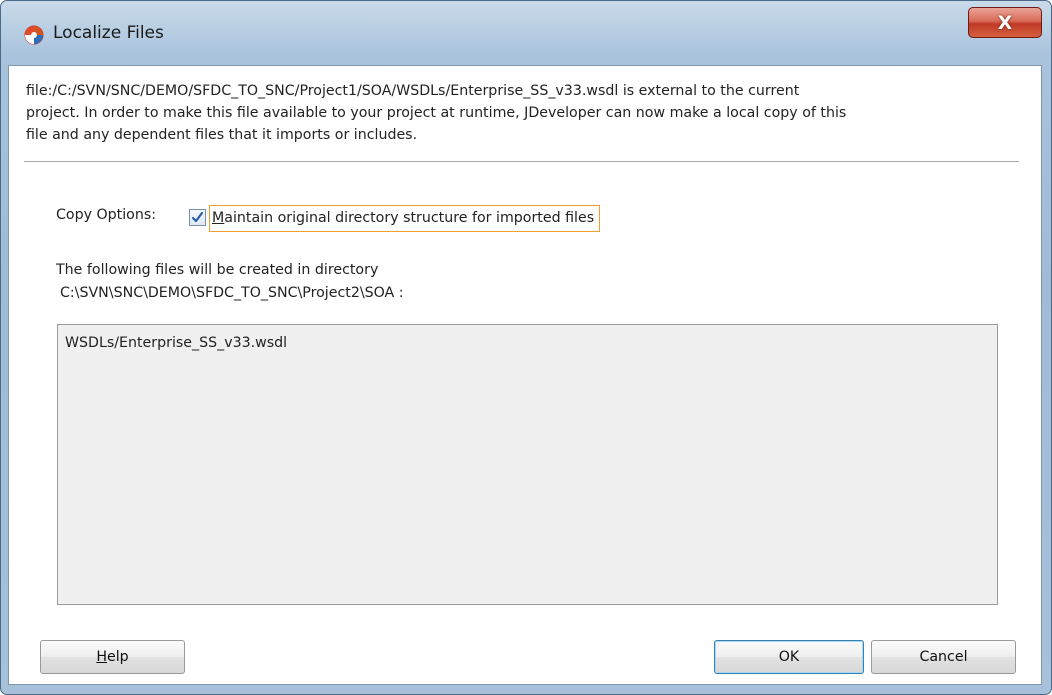 The image size is (1052, 695). I want to click on help-button-label: elp, so click(117, 657).